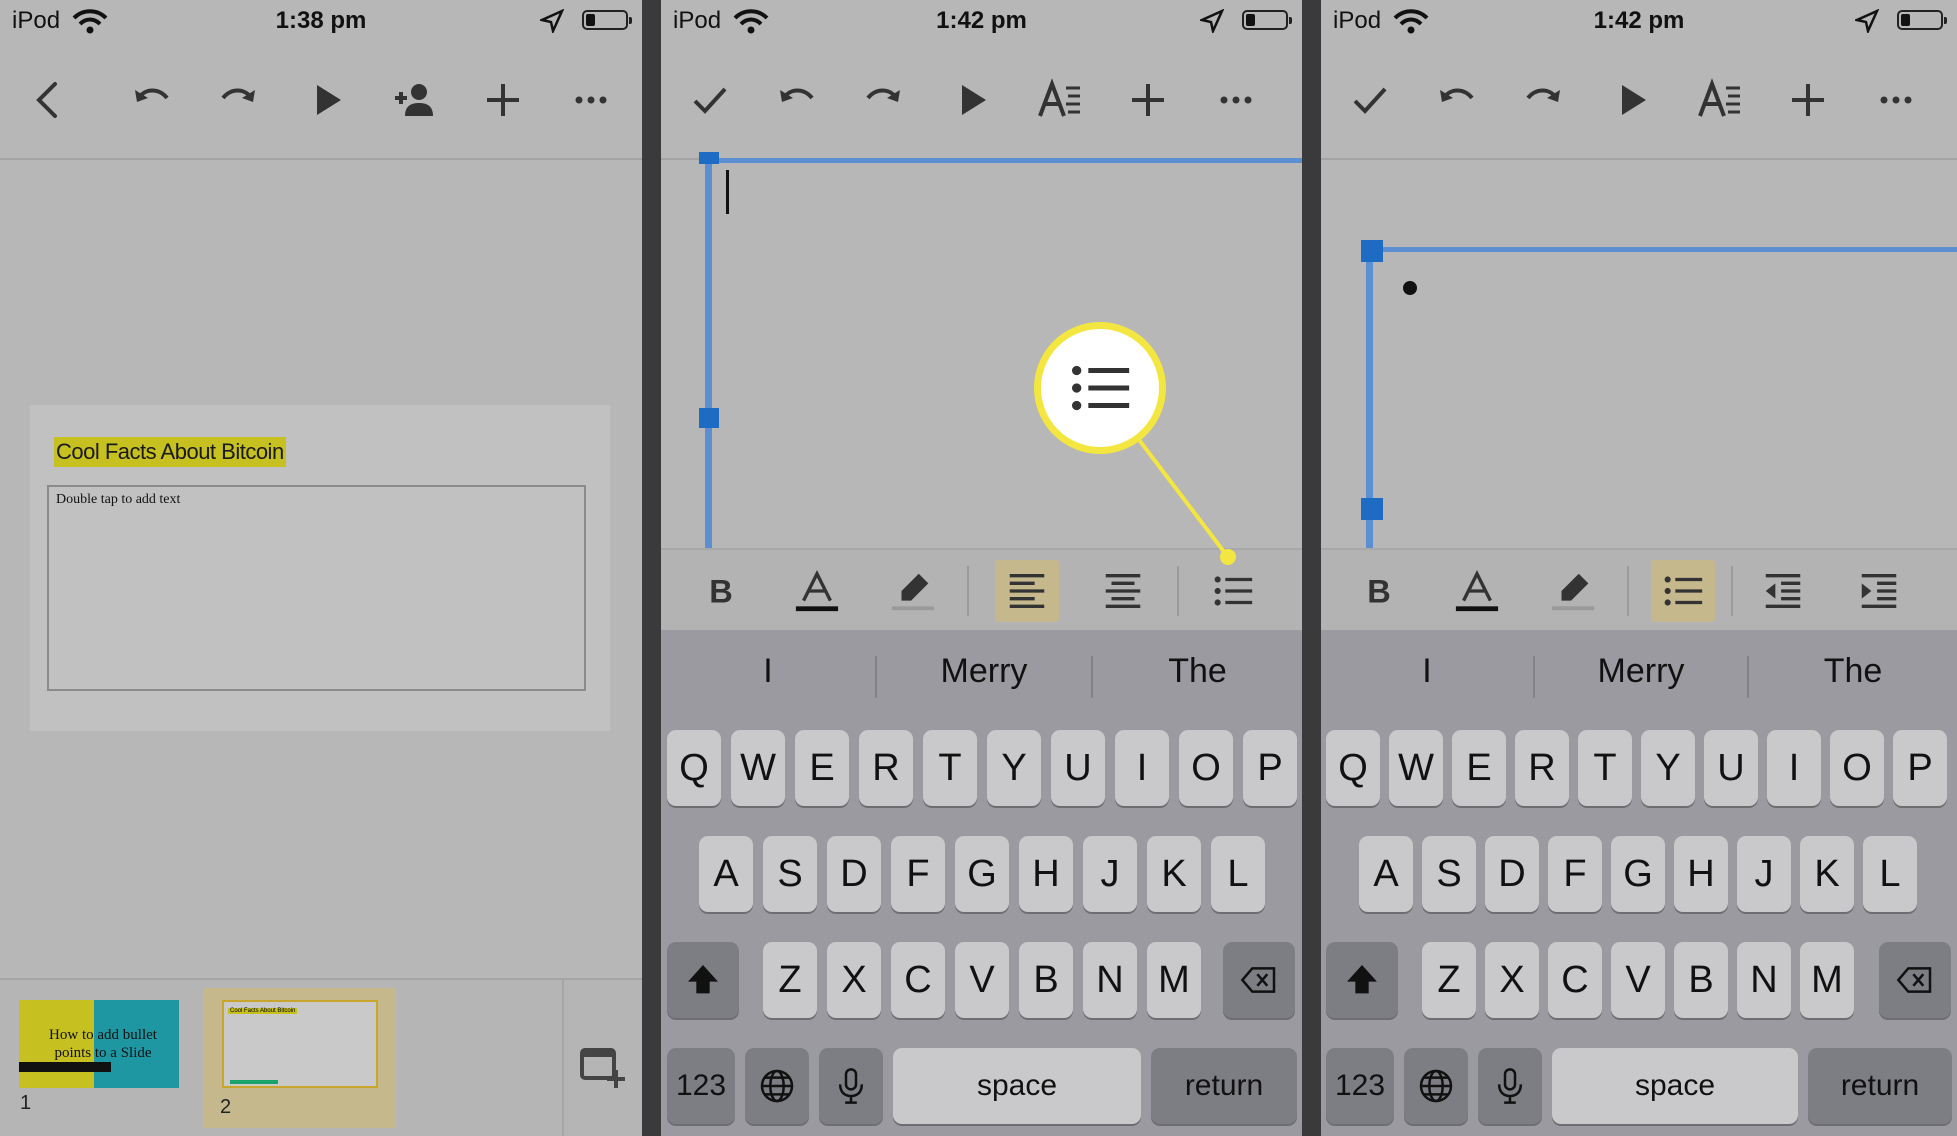  I want to click on callout-magnifier, so click(1100, 388).